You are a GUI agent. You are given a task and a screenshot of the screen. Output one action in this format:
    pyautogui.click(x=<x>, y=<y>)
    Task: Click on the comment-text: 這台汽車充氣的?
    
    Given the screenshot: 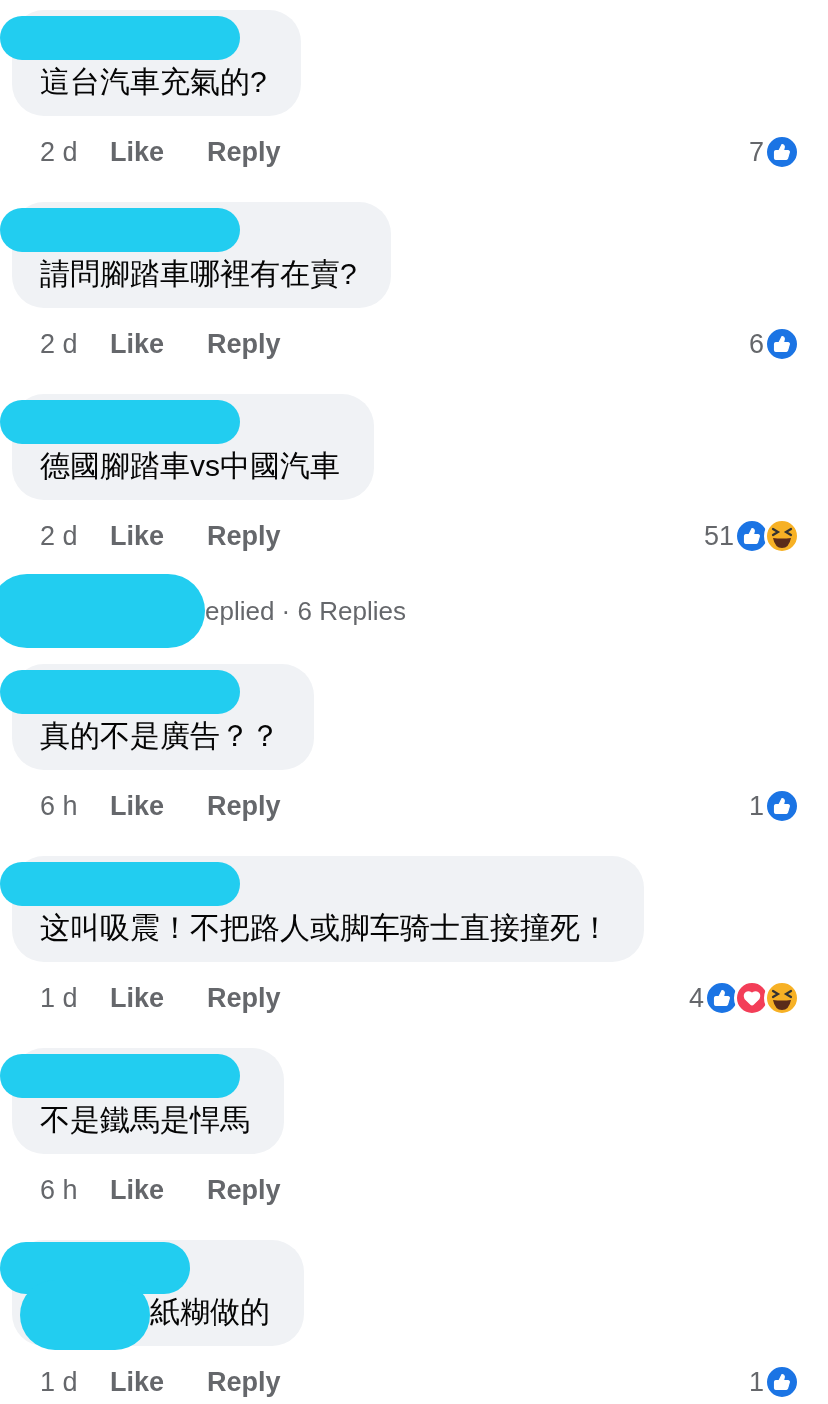 What is the action you would take?
    pyautogui.click(x=153, y=82)
    